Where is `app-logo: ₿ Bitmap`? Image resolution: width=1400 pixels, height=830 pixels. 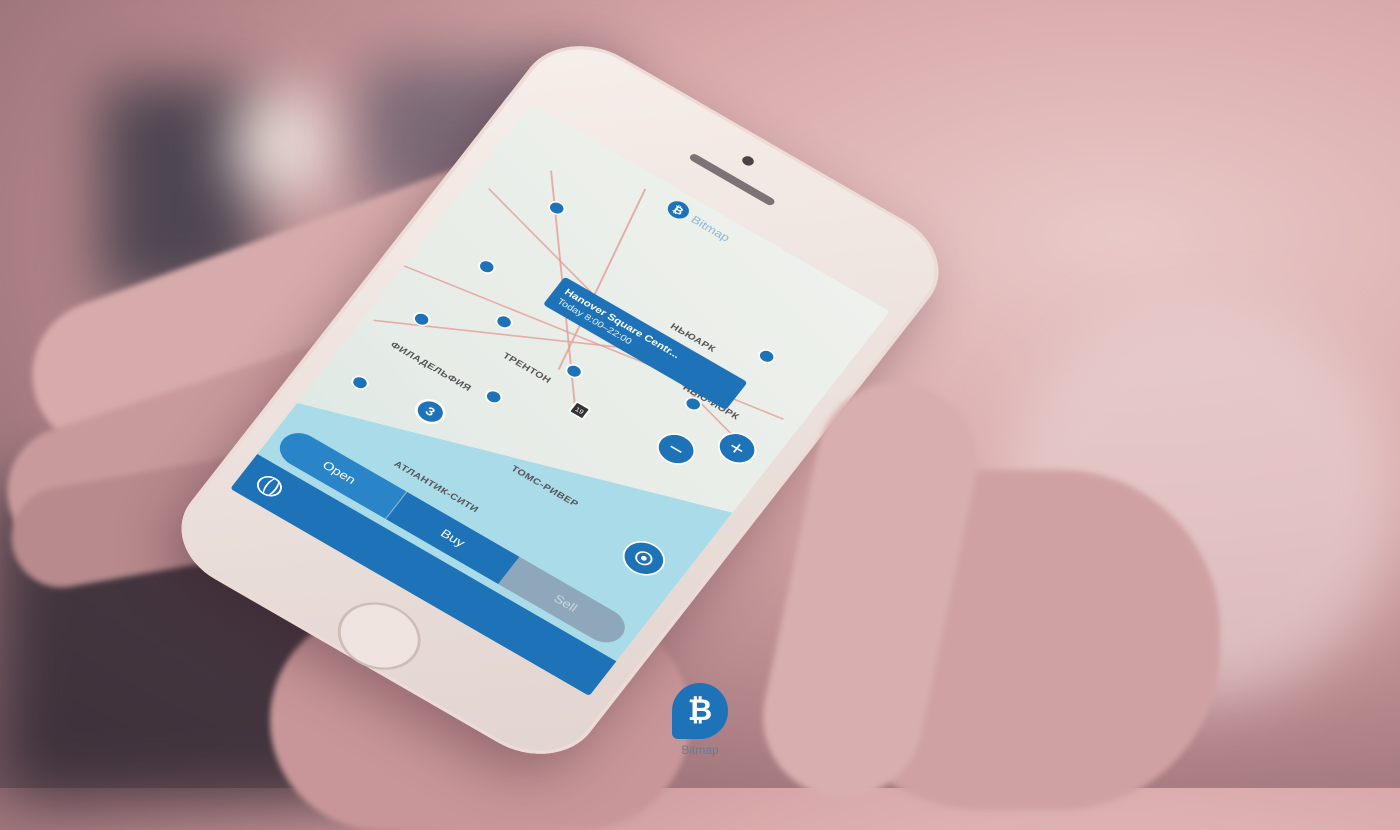
app-logo: ₿ Bitmap is located at coordinates (698, 221).